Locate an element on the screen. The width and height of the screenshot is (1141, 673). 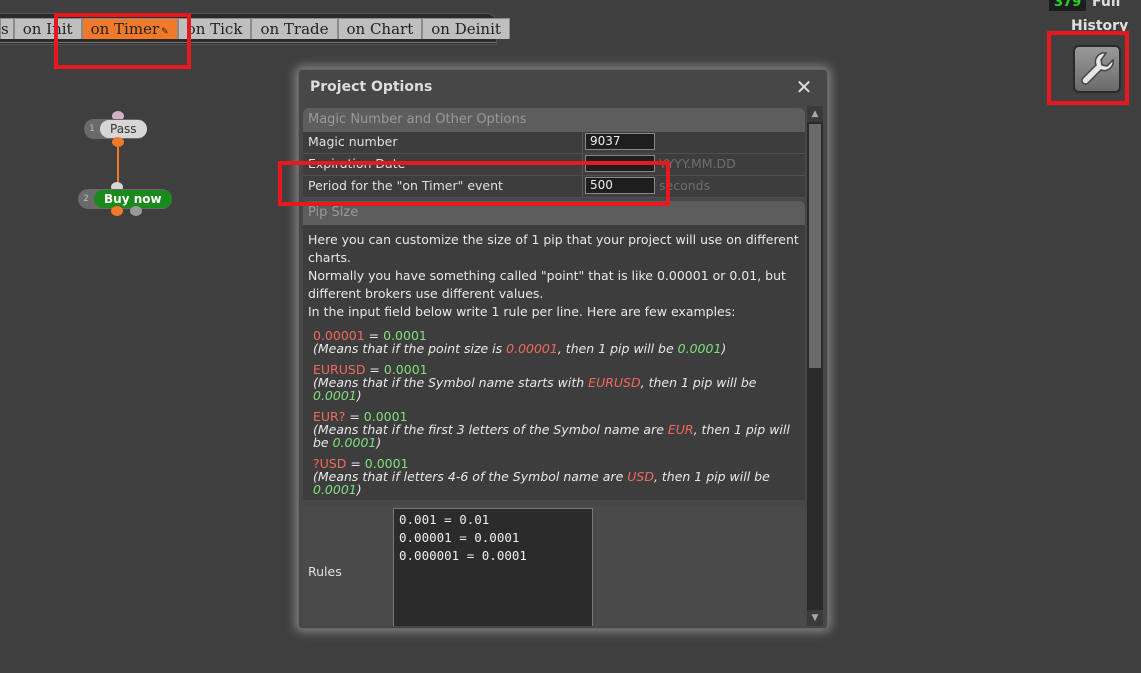
buy-node-output-dot-orange is located at coordinates (117, 211).